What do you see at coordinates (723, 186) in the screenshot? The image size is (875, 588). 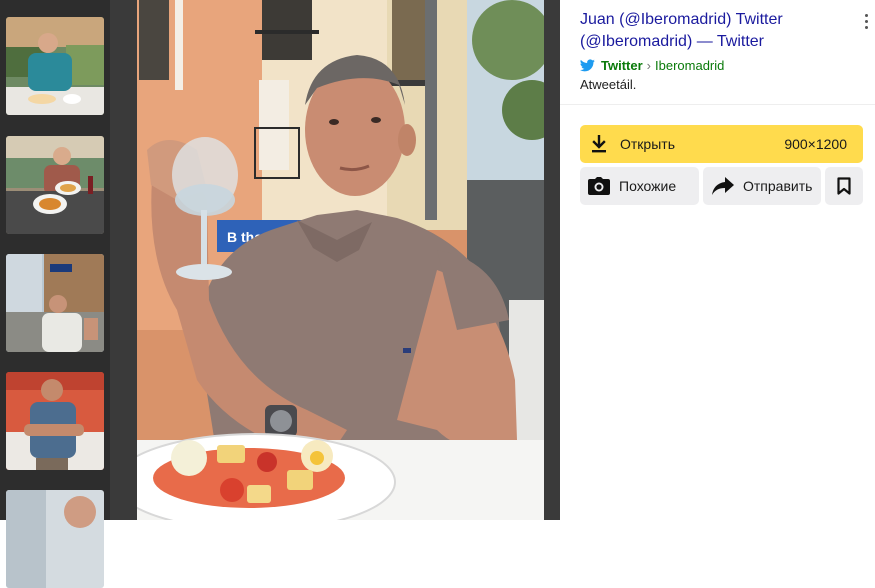 I see `share-arrow-icon` at bounding box center [723, 186].